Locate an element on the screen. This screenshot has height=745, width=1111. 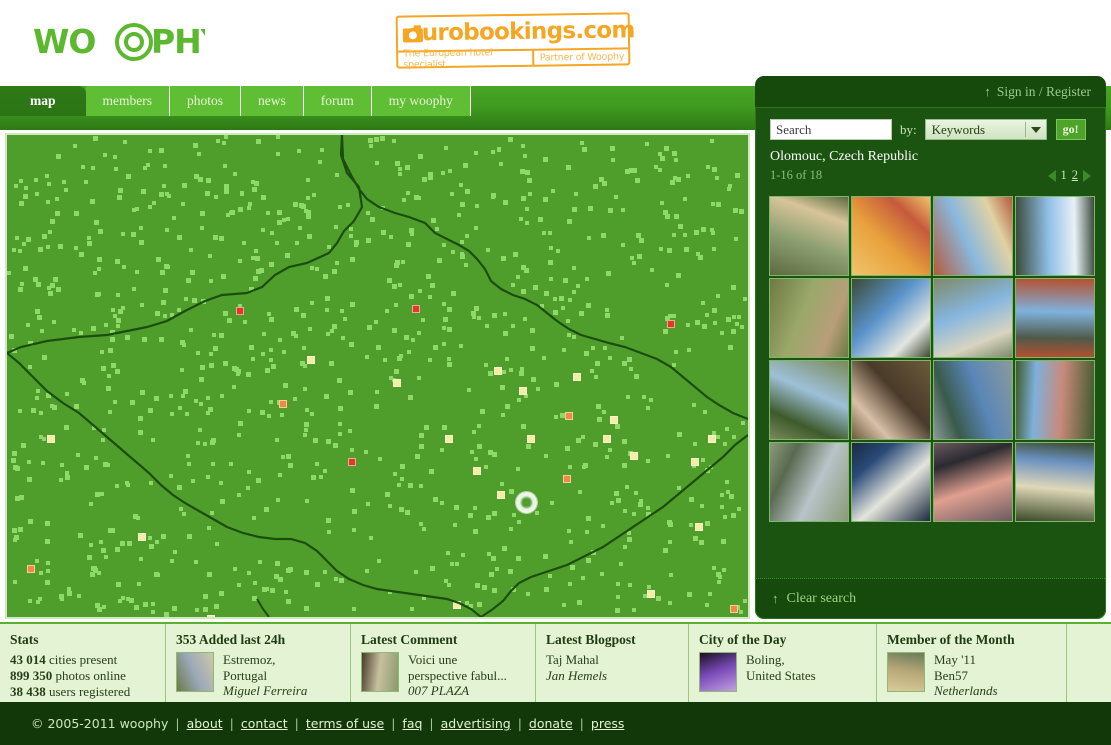
tab-forum: forum is located at coordinates (337, 101).